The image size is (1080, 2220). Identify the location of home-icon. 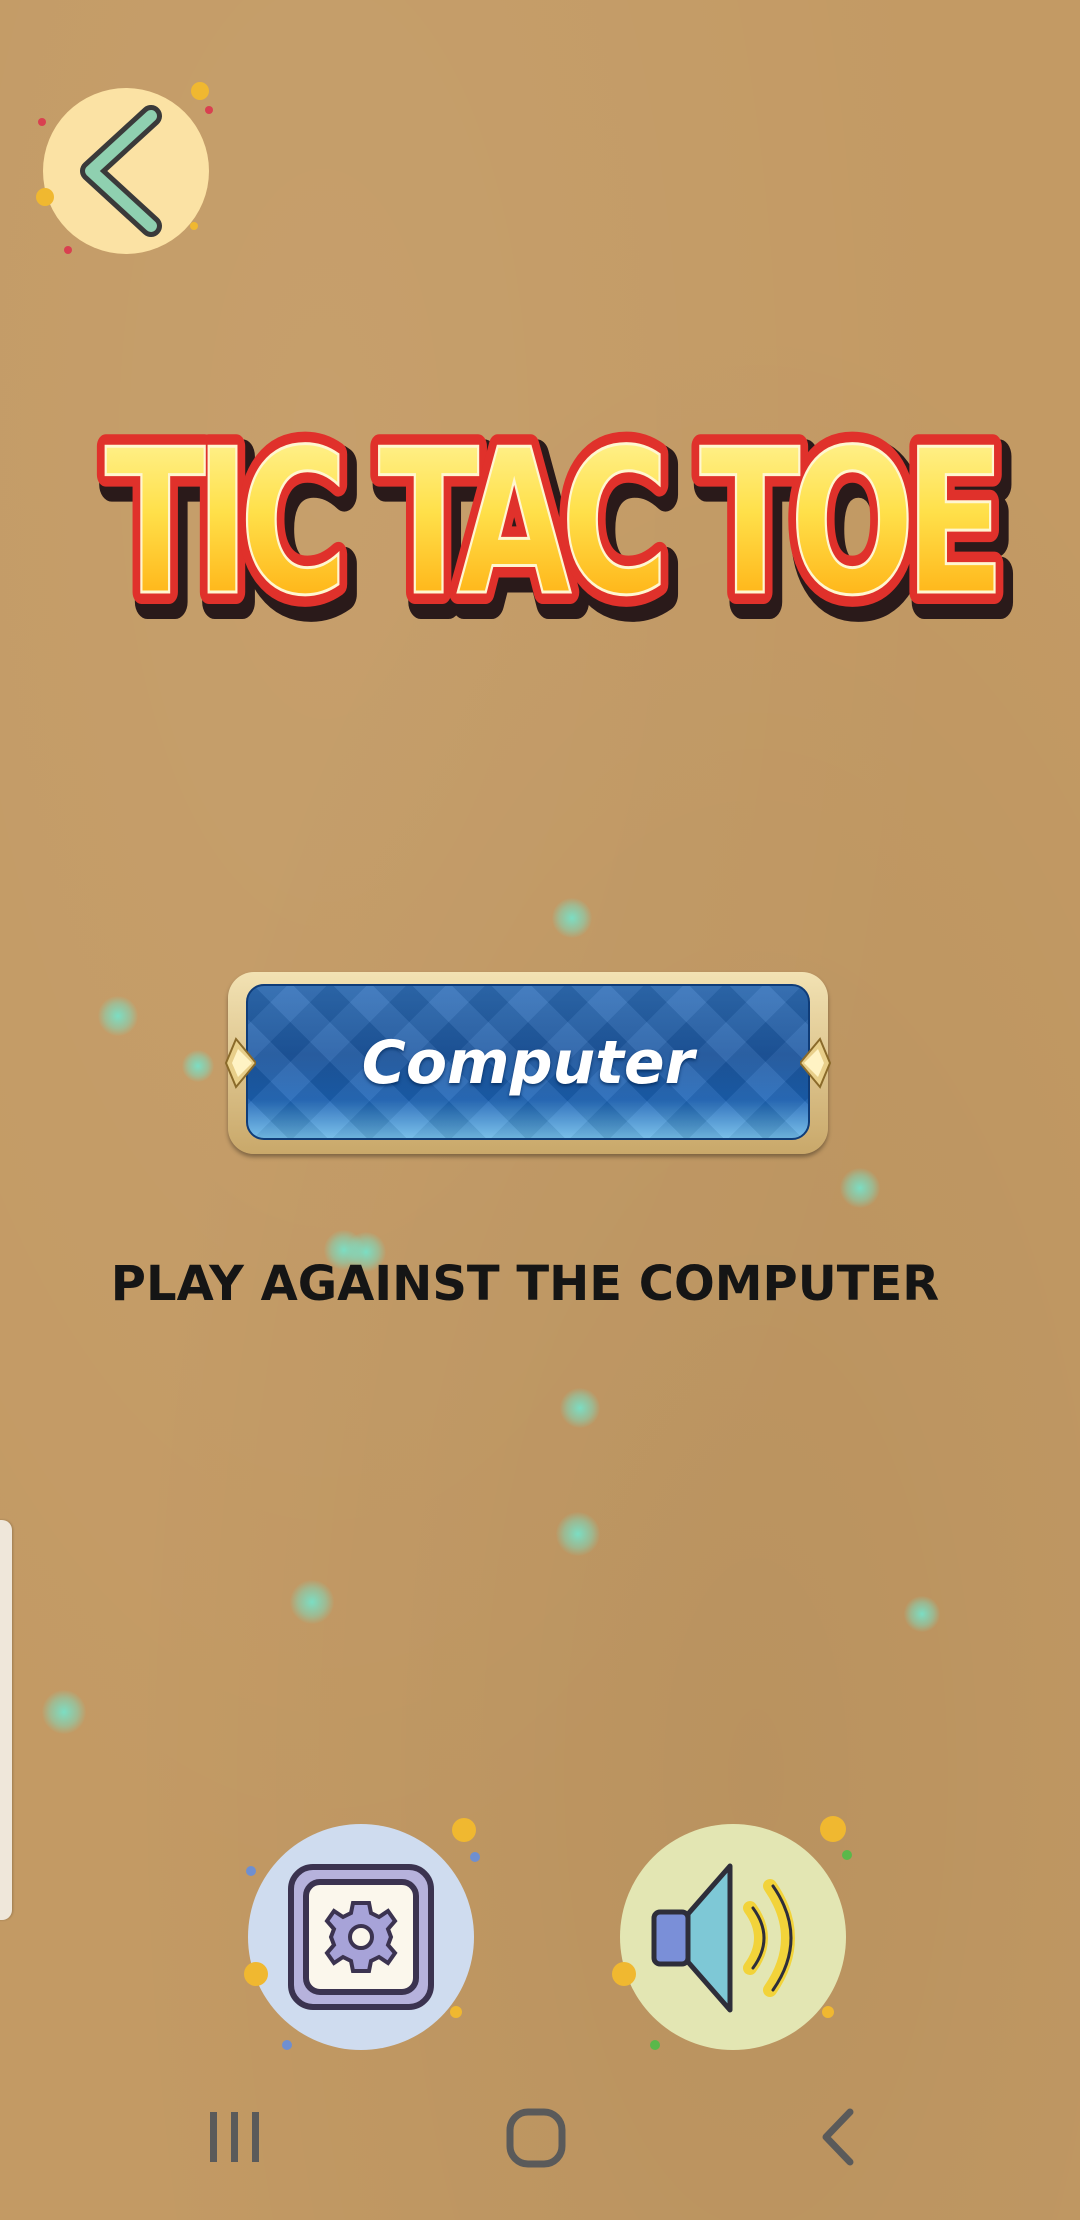
(536, 2138).